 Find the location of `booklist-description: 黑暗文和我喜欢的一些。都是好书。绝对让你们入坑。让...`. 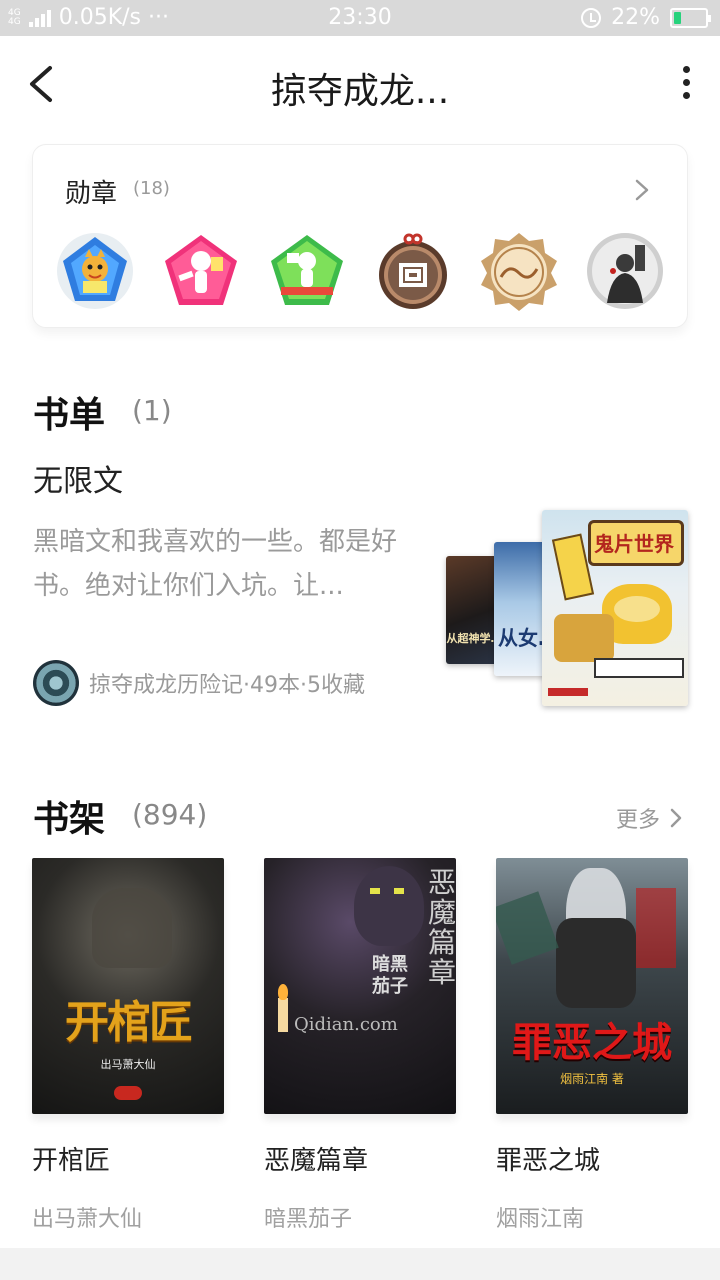

booklist-description: 黑暗文和我喜欢的一些。都是好书。绝对让你们入坑。让... is located at coordinates (223, 564).